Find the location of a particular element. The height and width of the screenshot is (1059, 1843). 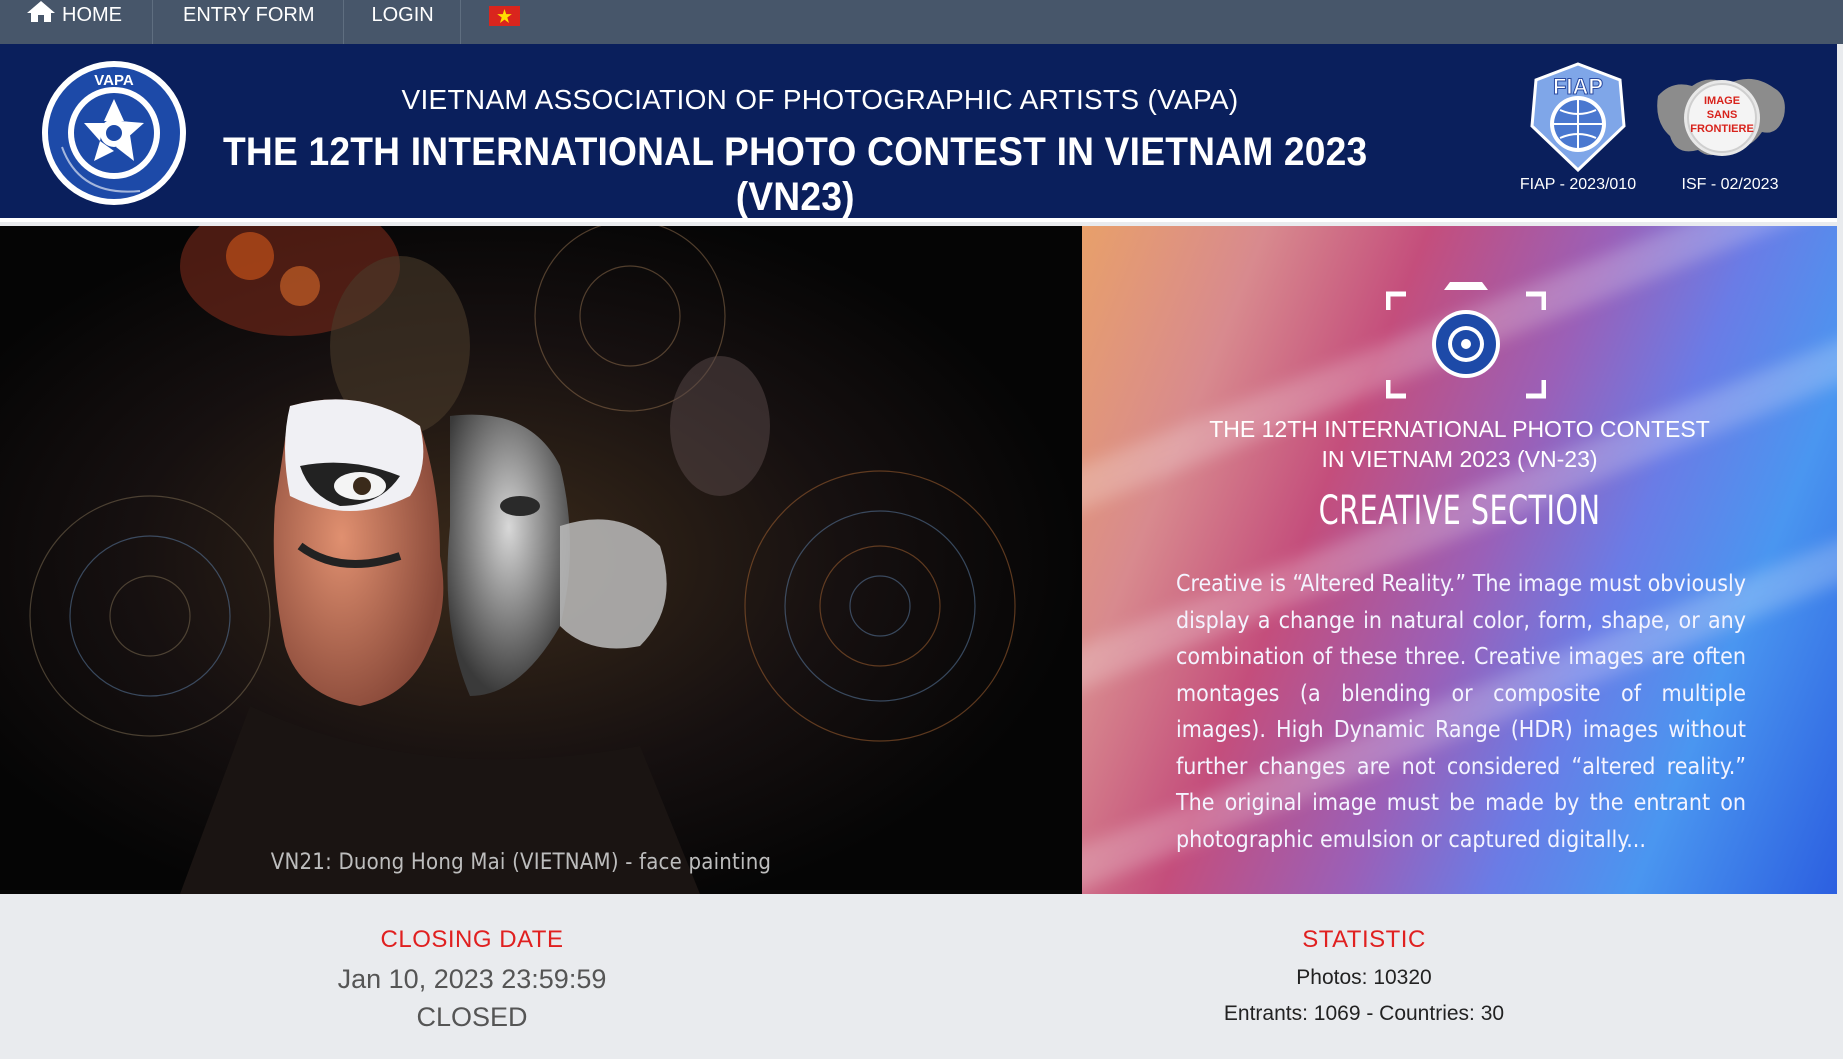

statistic-label: STATISTIC is located at coordinates (1364, 939).